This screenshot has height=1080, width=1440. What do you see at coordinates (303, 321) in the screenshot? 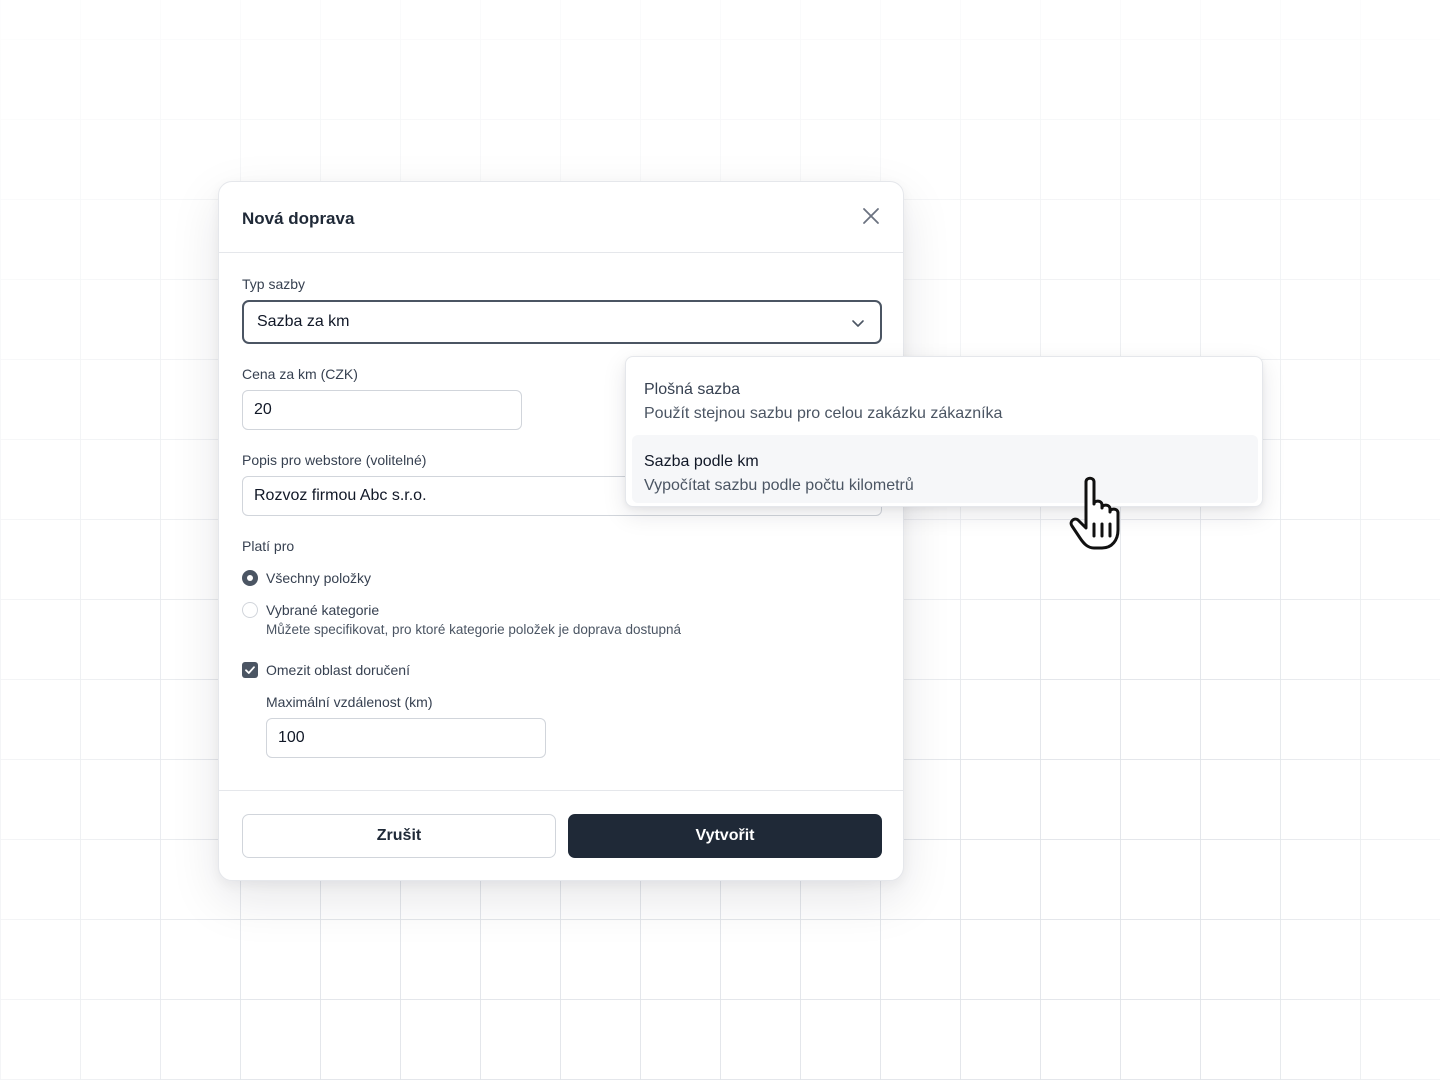
I see `rate-type-value: Sazba za km` at bounding box center [303, 321].